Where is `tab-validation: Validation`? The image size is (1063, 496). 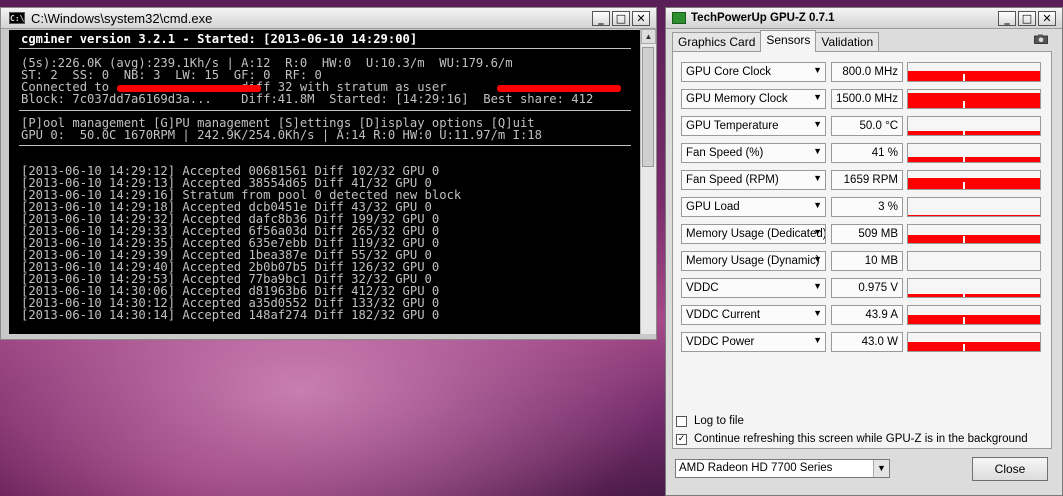 tab-validation: Validation is located at coordinates (847, 42).